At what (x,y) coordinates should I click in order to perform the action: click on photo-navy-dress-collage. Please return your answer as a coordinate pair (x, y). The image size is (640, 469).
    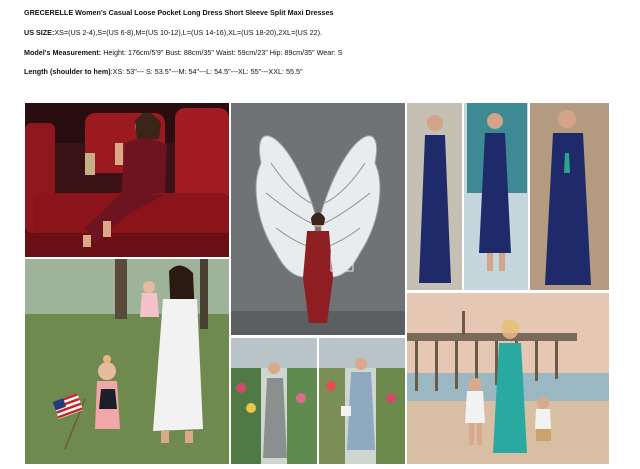
    Looking at the image, I should click on (508, 196).